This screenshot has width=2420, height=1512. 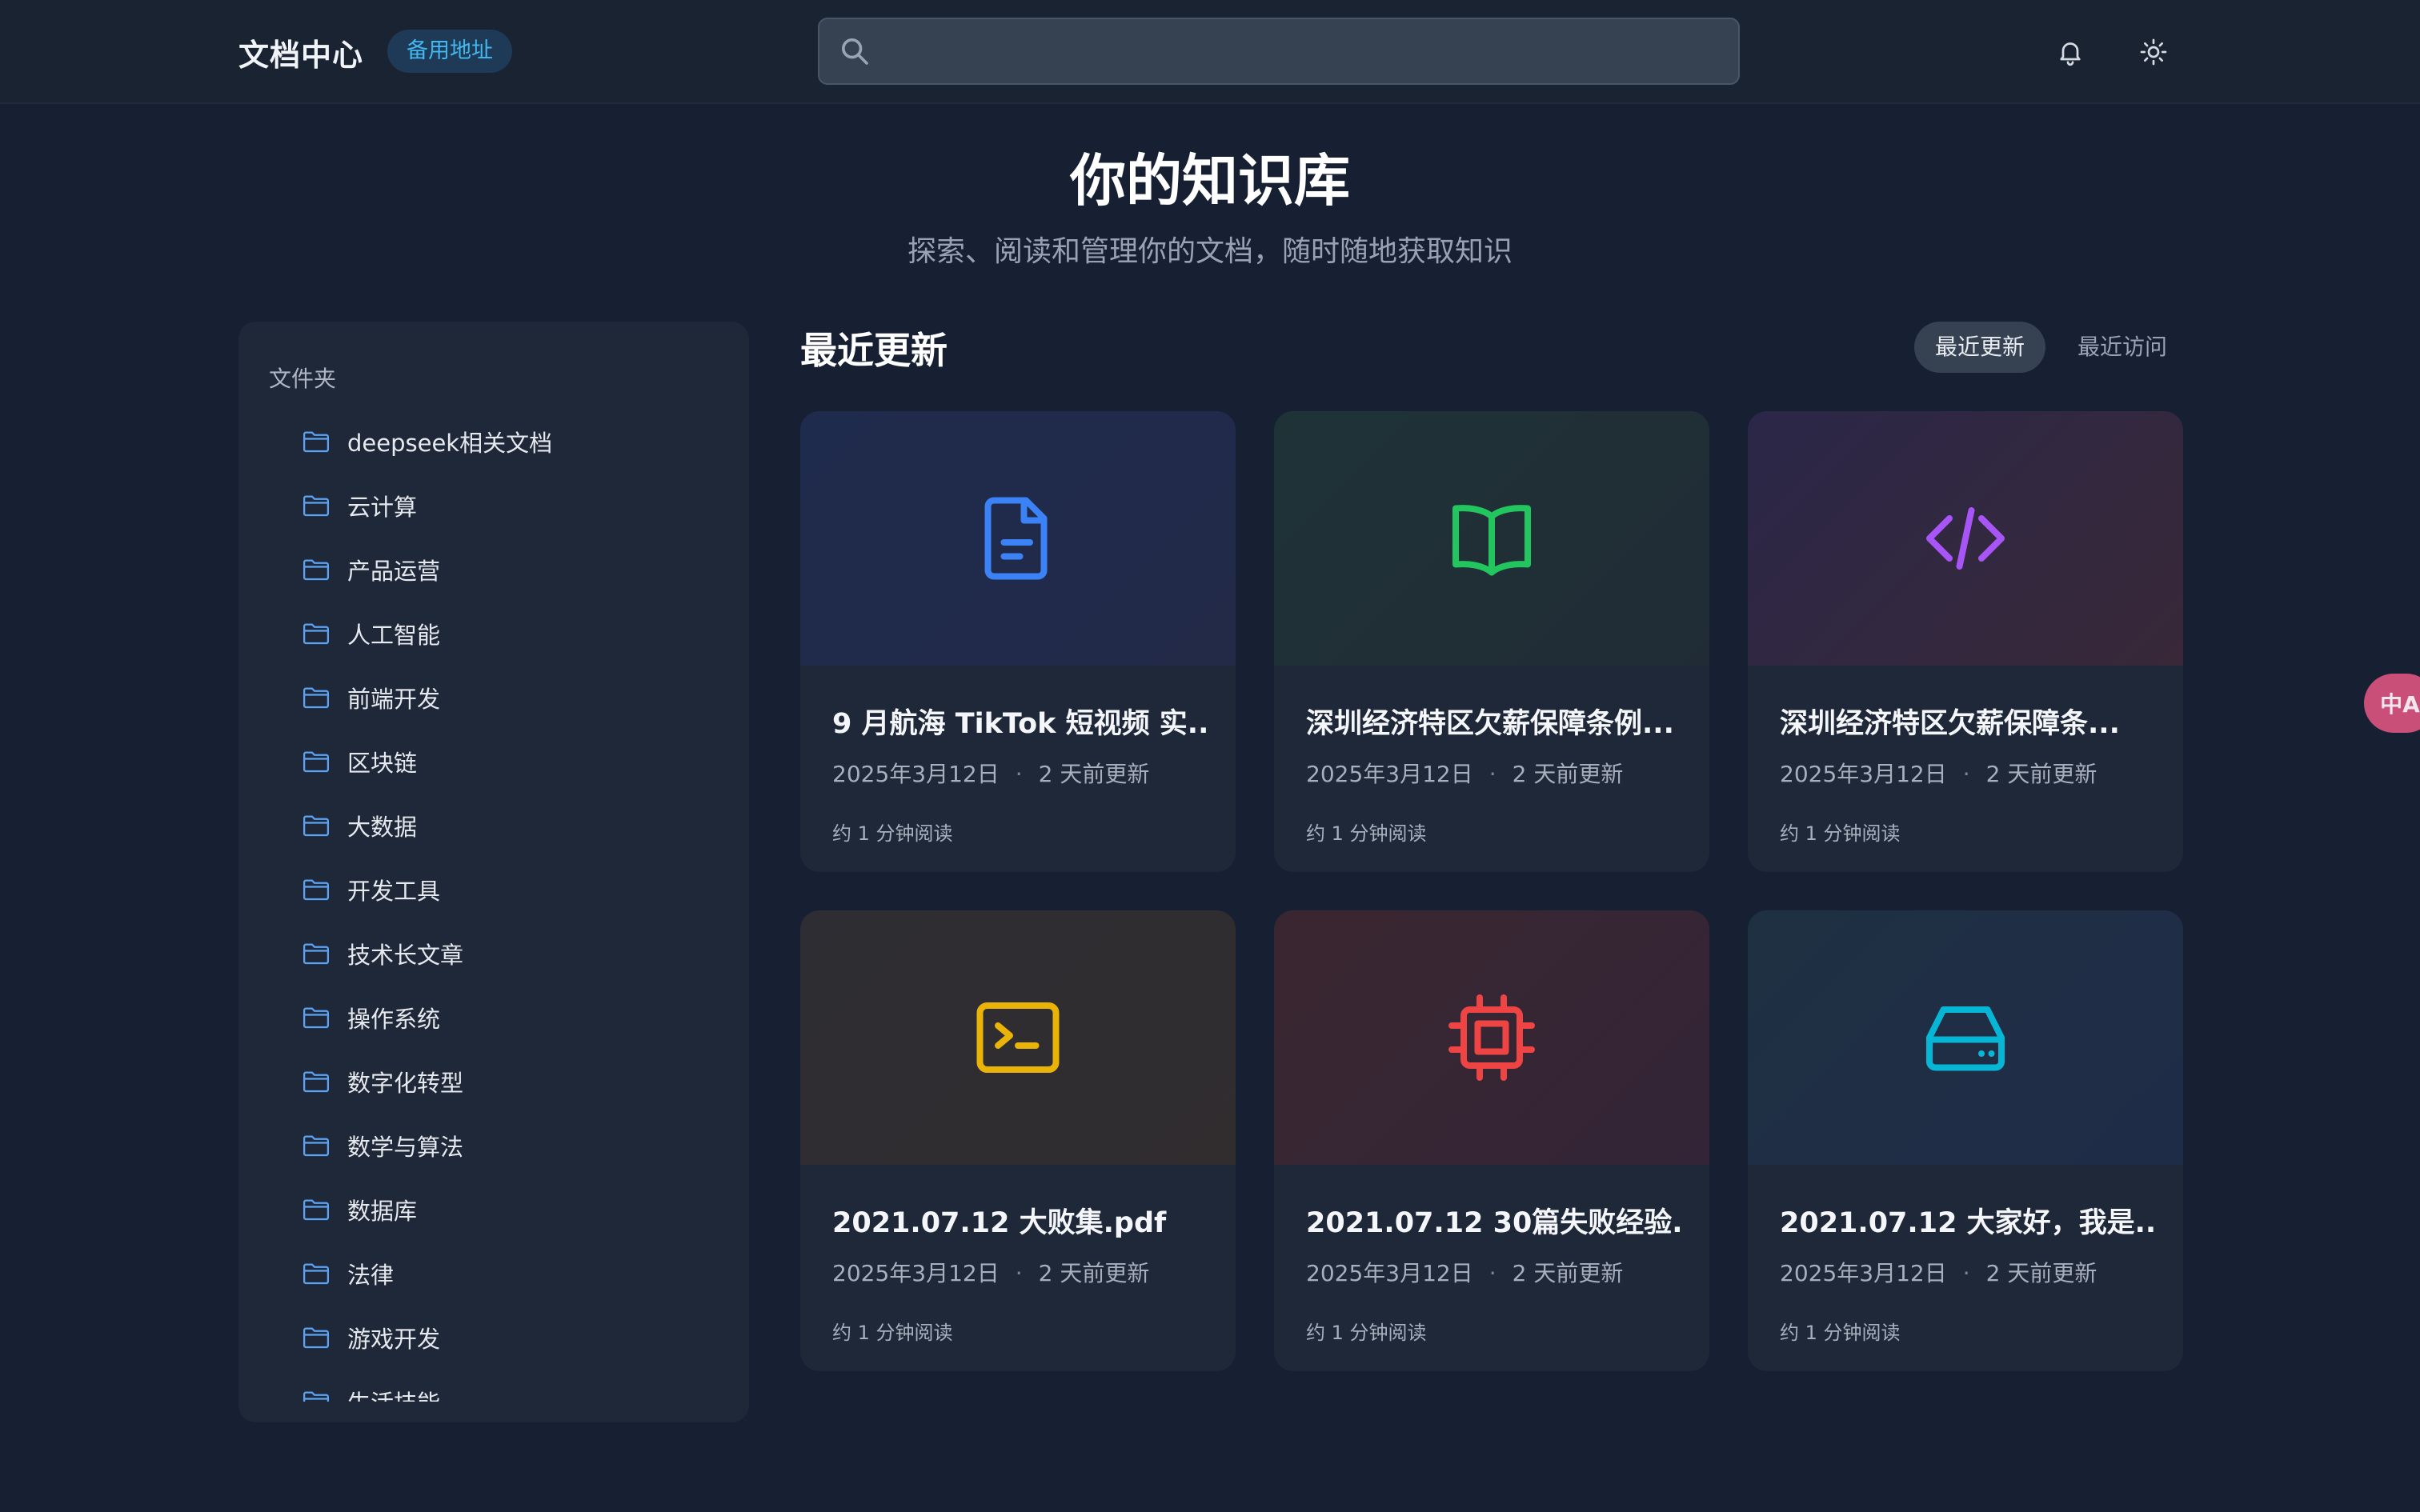 I want to click on drive-icon, so click(x=1965, y=1038).